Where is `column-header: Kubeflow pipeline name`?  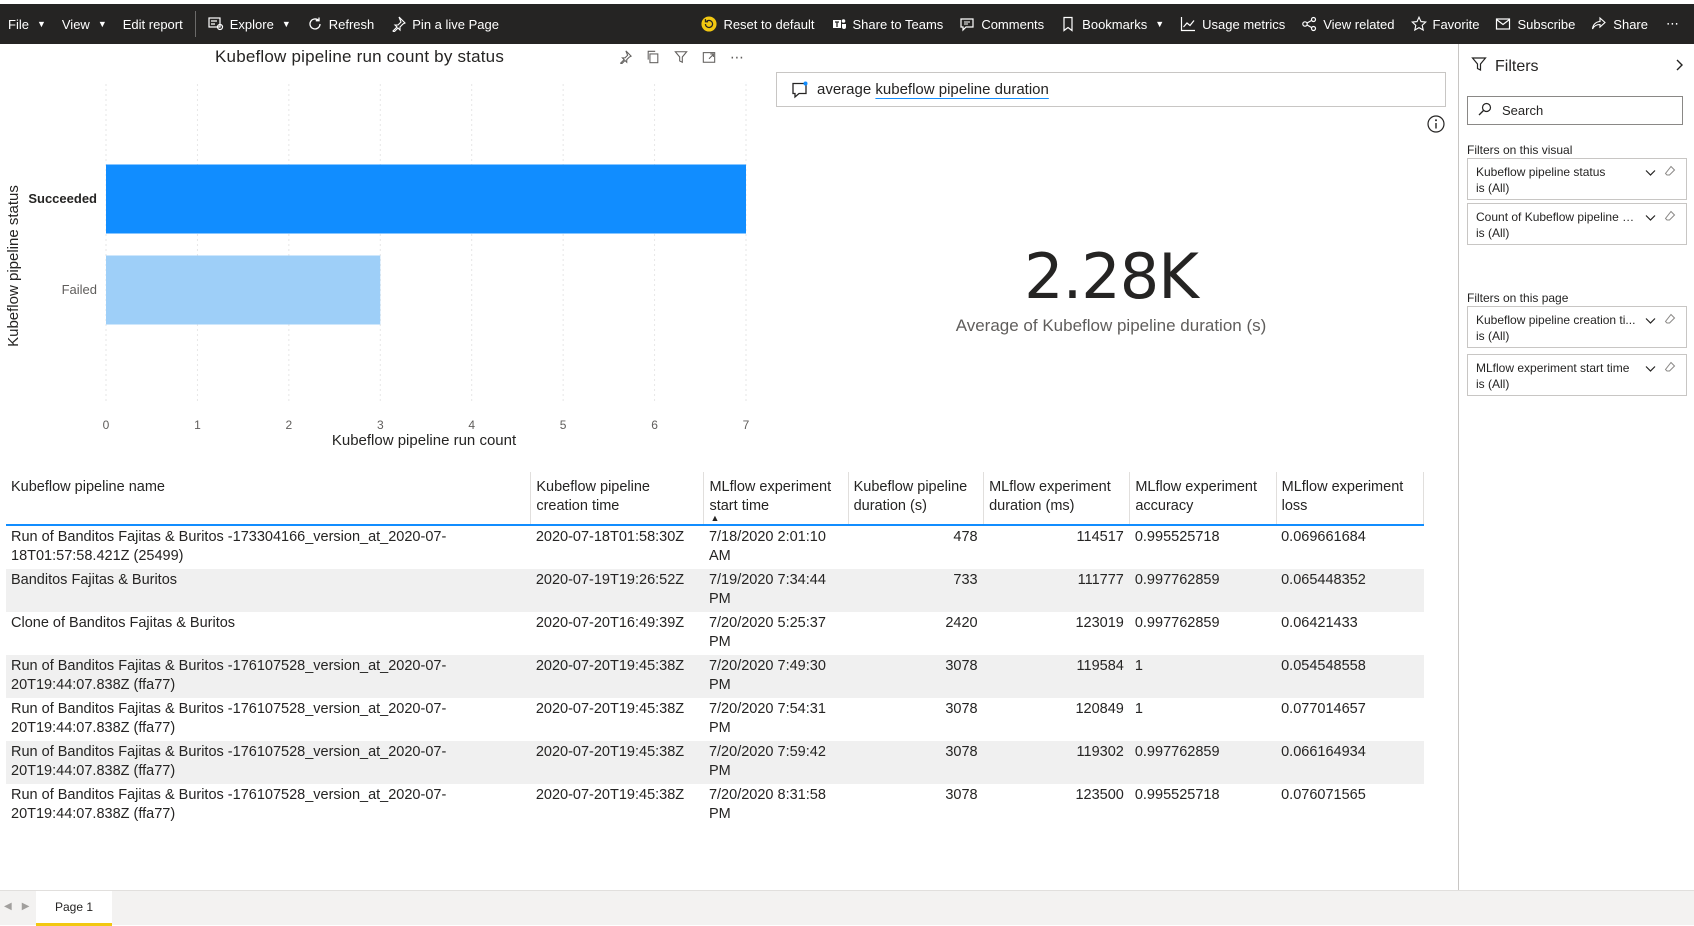 column-header: Kubeflow pipeline name is located at coordinates (269, 498).